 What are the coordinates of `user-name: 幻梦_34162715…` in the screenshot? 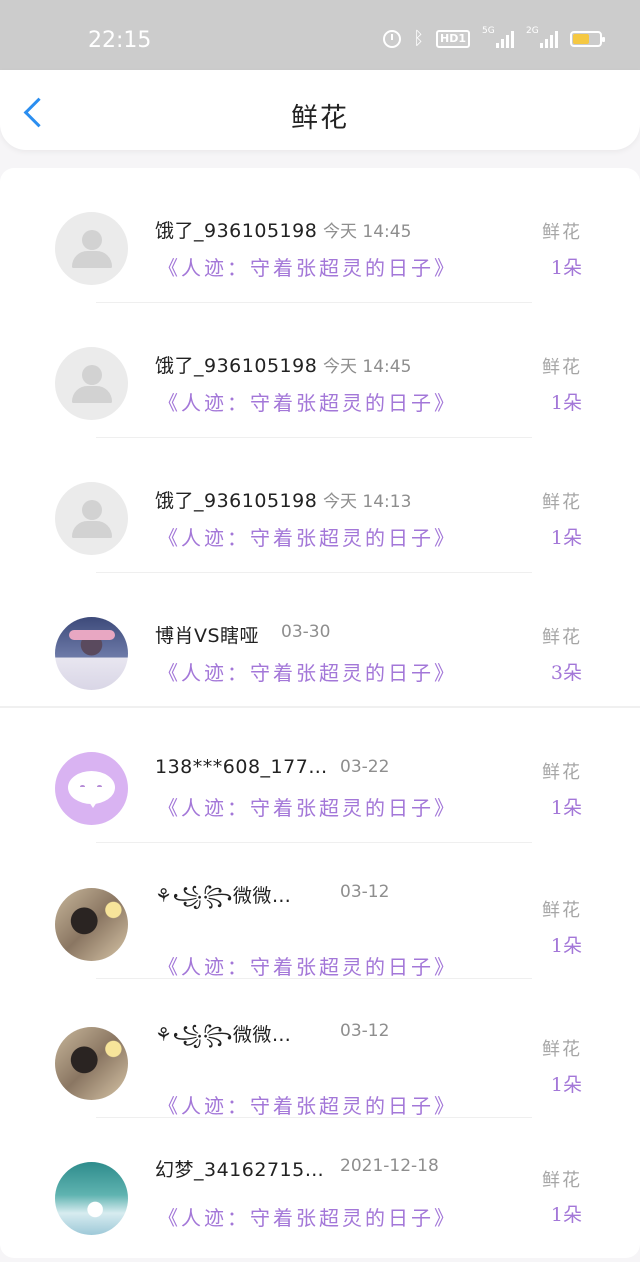 It's located at (239, 1168).